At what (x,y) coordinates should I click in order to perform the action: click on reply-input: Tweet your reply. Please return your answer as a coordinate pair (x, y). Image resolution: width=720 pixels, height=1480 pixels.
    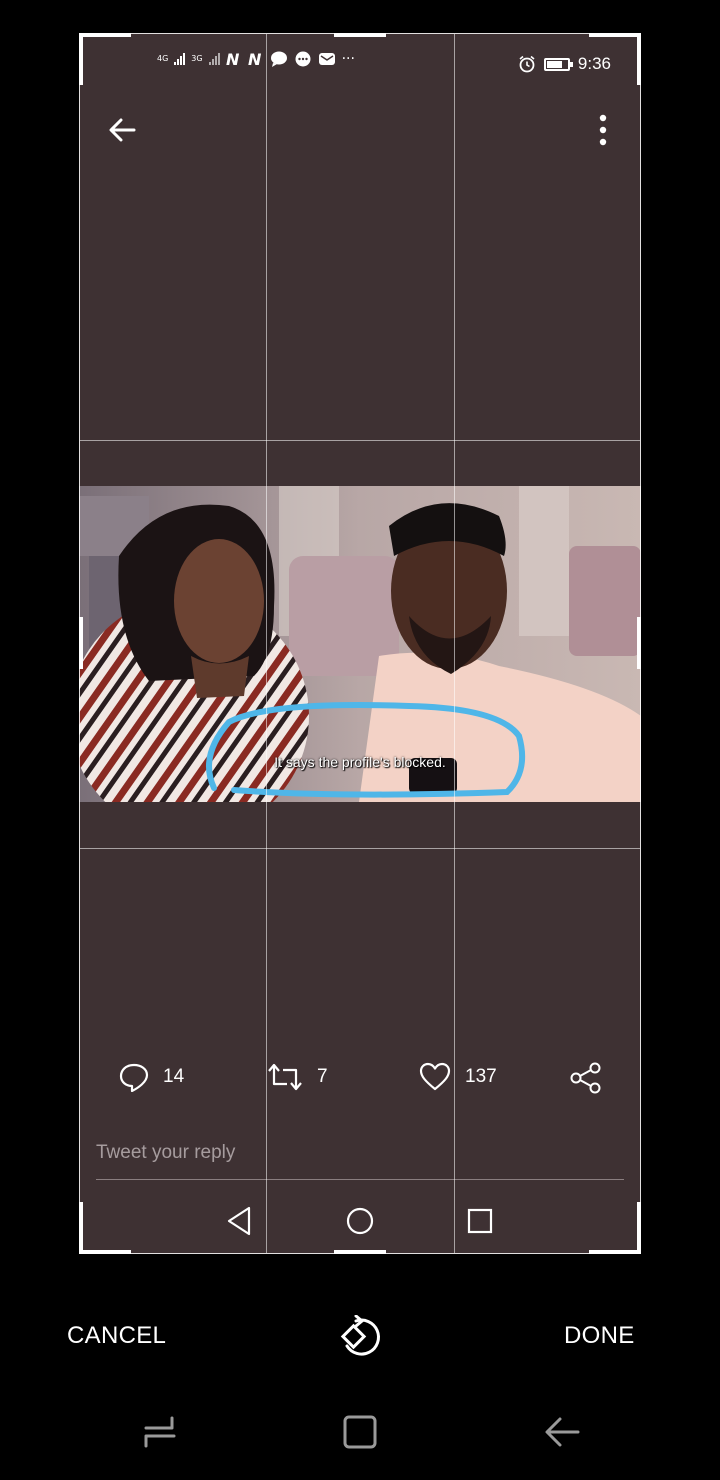
    Looking at the image, I should click on (360, 1160).